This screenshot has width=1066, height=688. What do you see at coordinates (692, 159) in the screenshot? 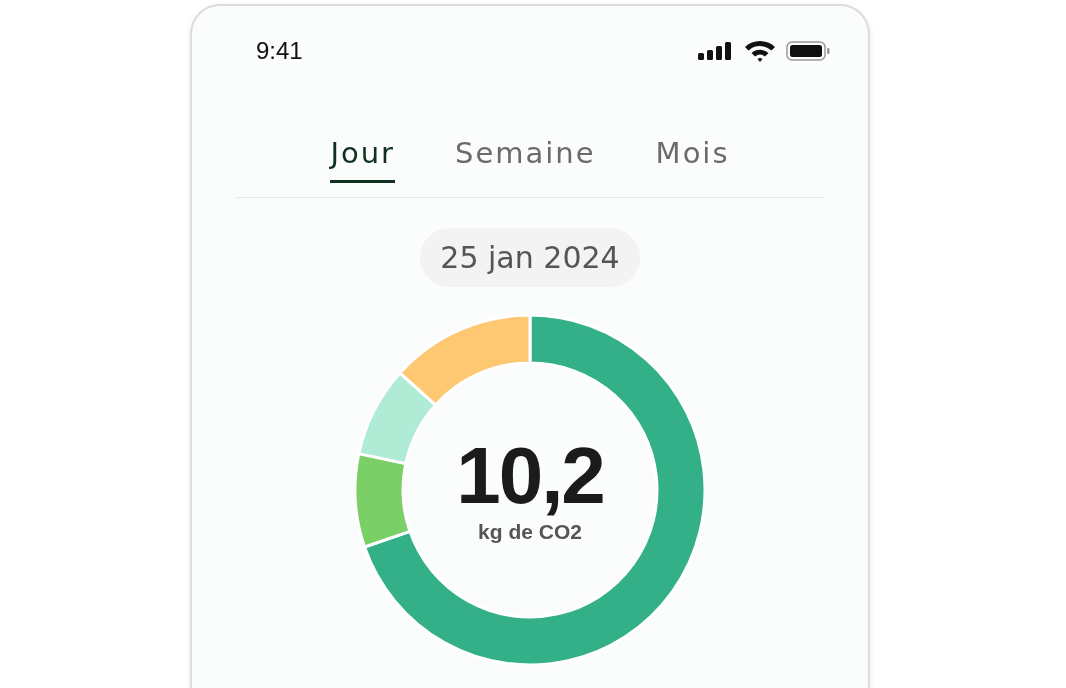
I see `period-tab: Mois` at bounding box center [692, 159].